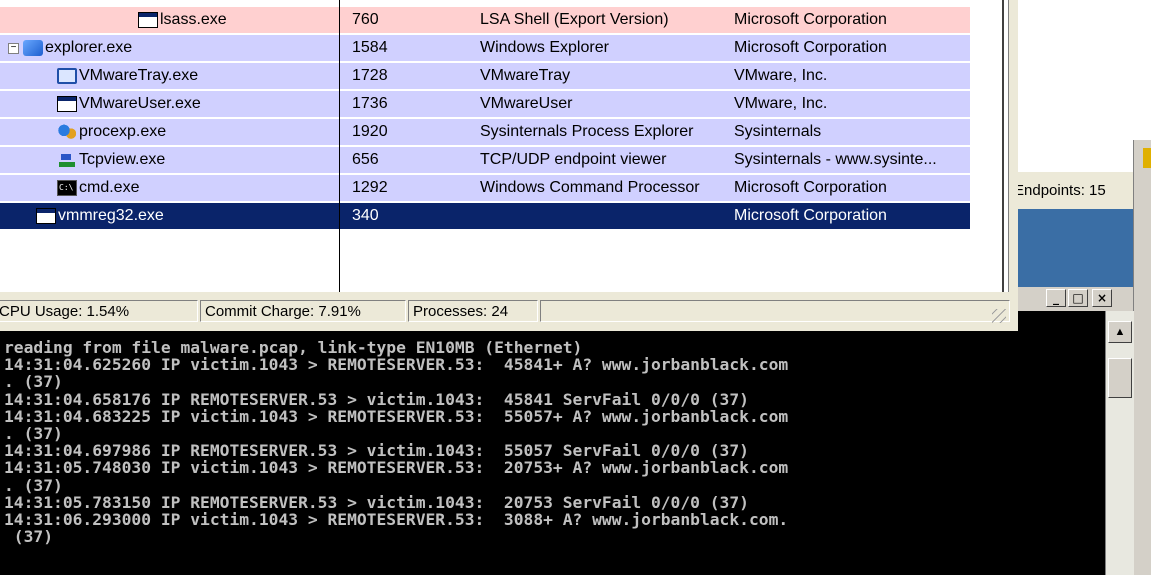 This screenshot has height=575, width=1151. What do you see at coordinates (1061, 321) in the screenshot?
I see `console-body-top` at bounding box center [1061, 321].